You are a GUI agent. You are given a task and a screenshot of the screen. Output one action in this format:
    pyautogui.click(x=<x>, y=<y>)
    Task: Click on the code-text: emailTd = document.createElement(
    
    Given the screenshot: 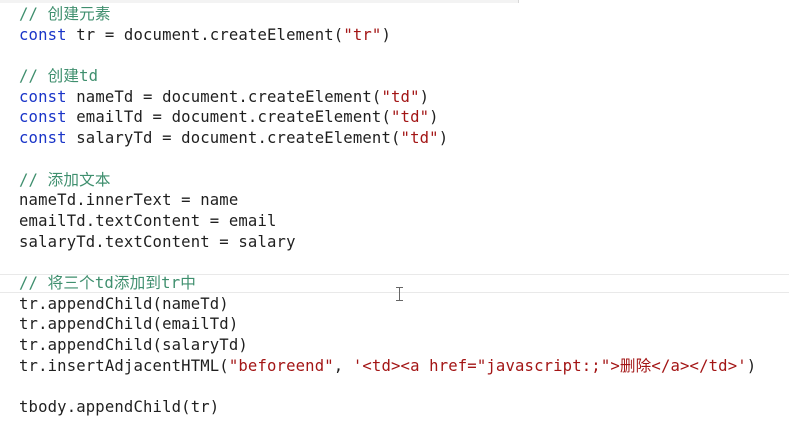 What is the action you would take?
    pyautogui.click(x=229, y=117)
    